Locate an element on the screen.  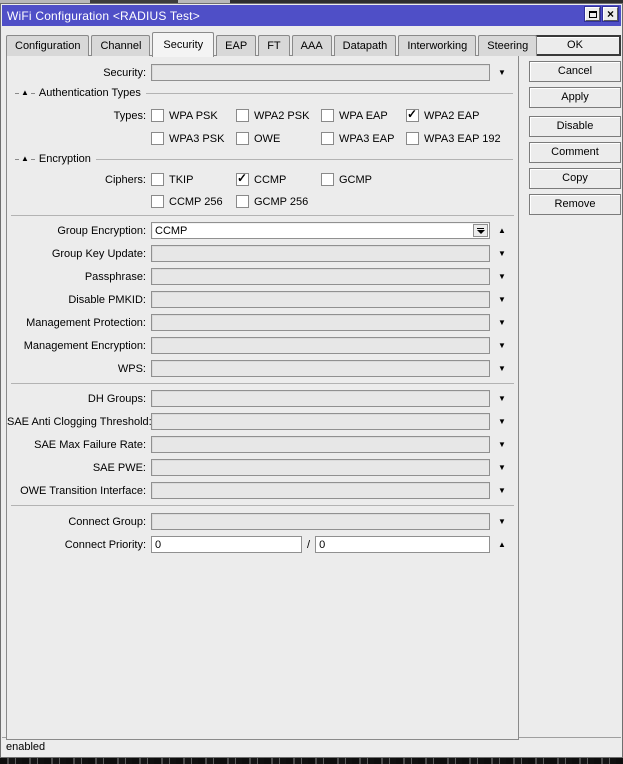
management-protection-row: Management Protection: ▼ is located at coordinates (262, 322).